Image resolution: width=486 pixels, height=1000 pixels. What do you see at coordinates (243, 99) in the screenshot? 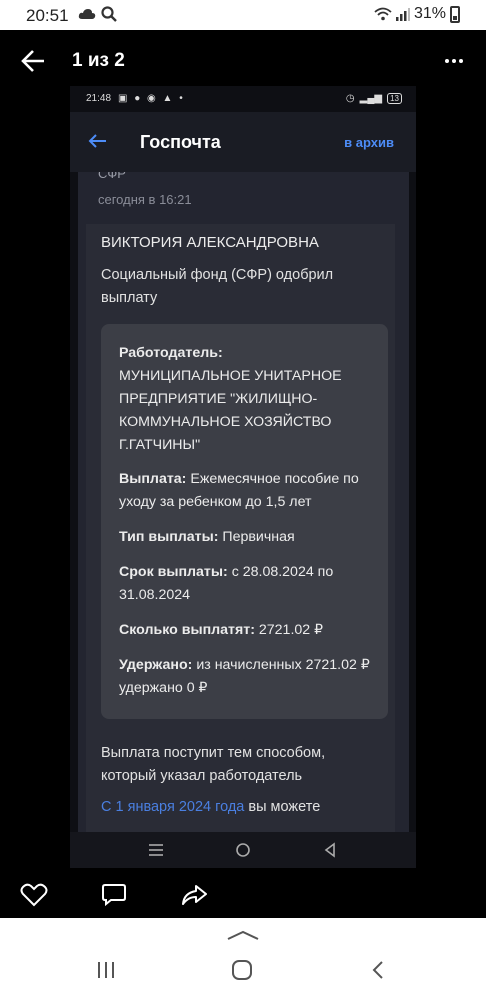
I see `inner-status-bar: 21:48 ▣ ● ◉ ▲ • ◷ ▂▄▆ 13` at bounding box center [243, 99].